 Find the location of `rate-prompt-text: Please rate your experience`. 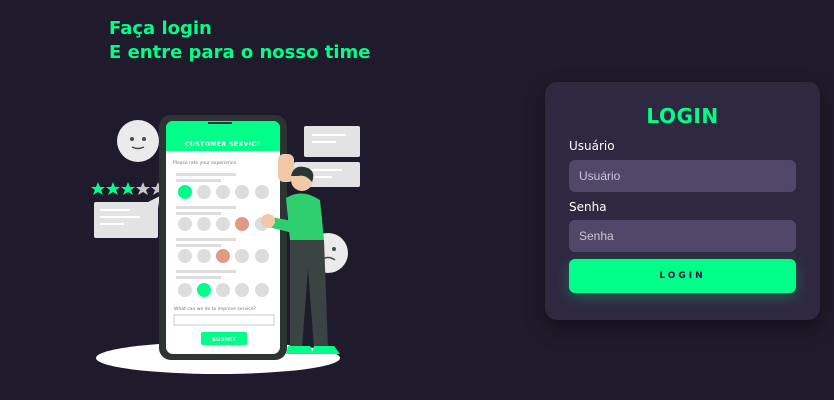

rate-prompt-text: Please rate your experience is located at coordinates (204, 163).